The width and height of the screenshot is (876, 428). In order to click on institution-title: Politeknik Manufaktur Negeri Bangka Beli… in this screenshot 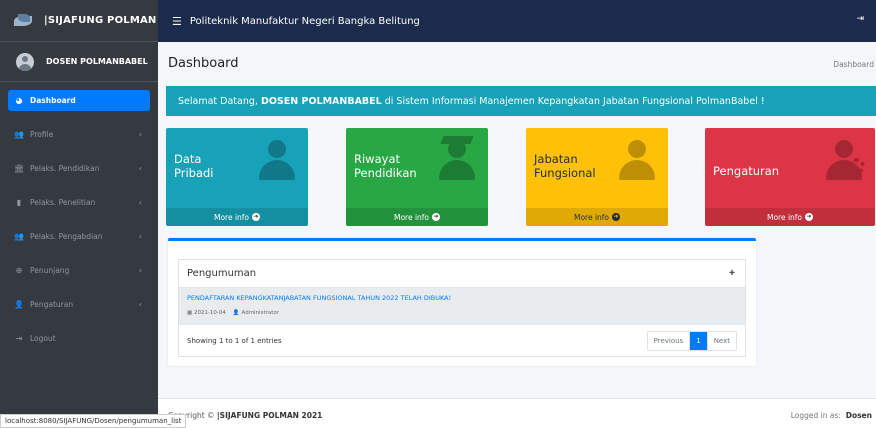, I will do `click(304, 21)`.